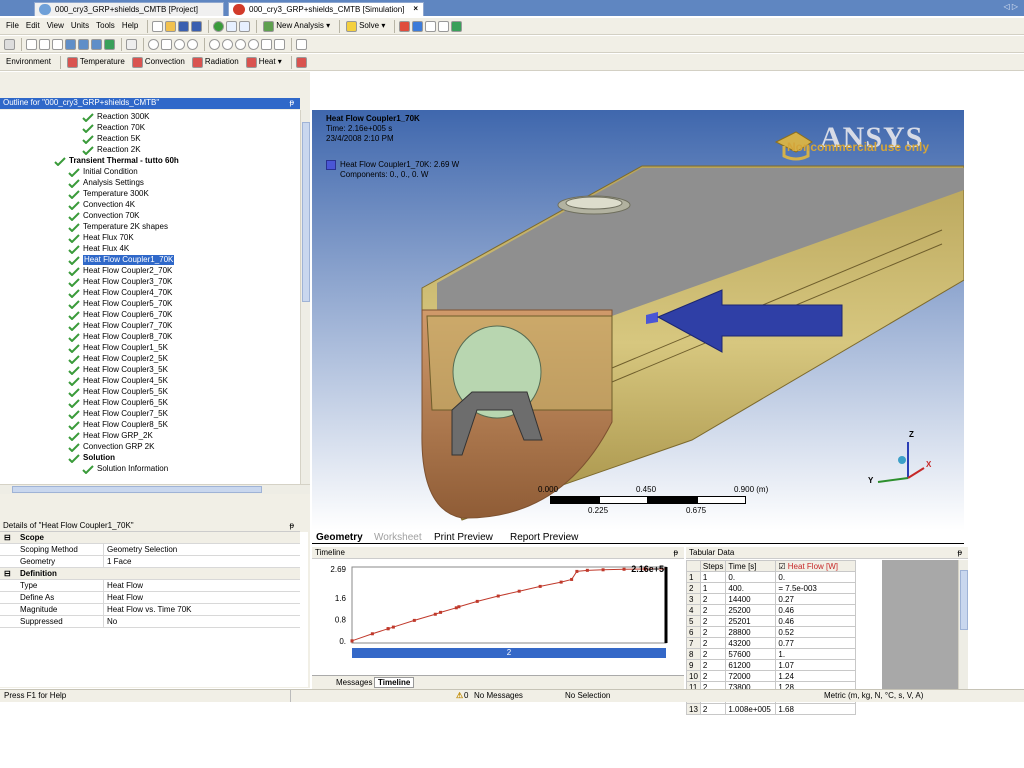 The height and width of the screenshot is (768, 1024). I want to click on menu-units: Units, so click(80, 26).